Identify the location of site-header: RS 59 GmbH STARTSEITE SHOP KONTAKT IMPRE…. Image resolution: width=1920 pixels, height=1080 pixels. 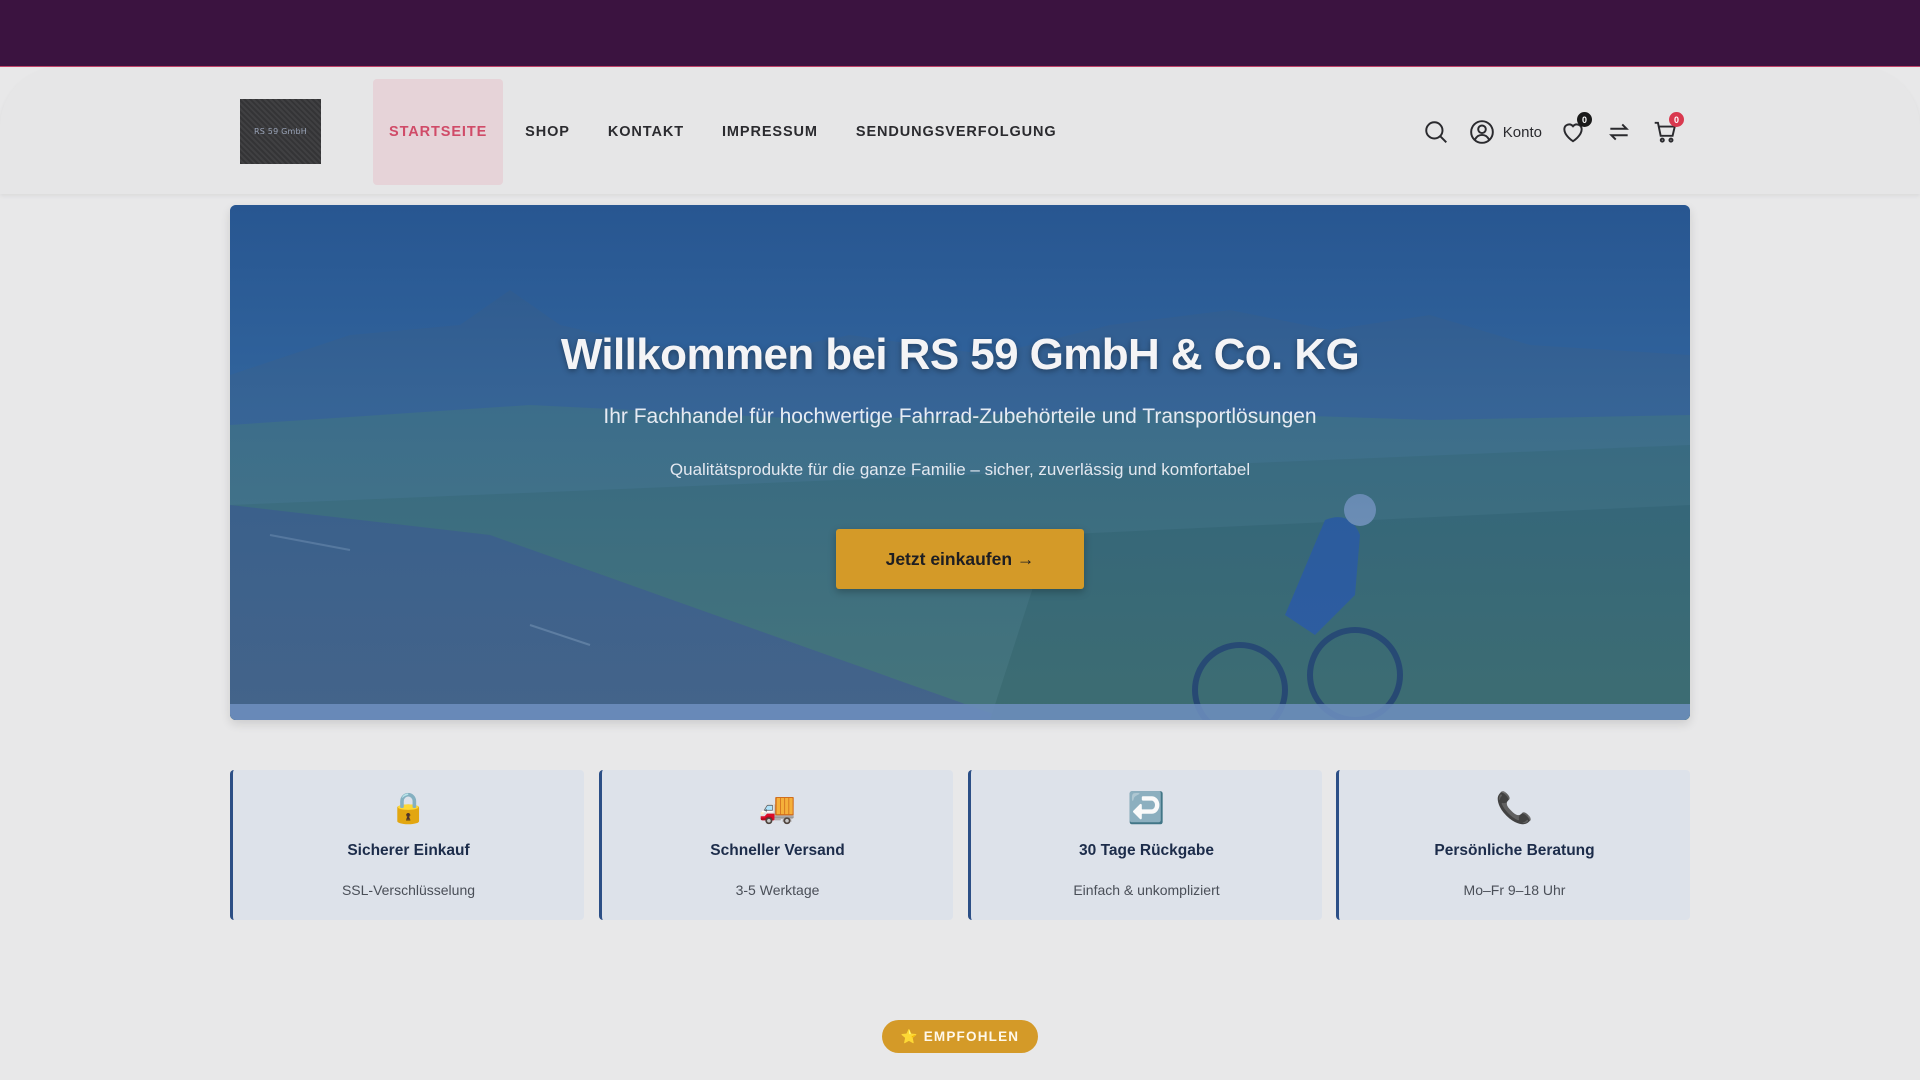
(960, 130).